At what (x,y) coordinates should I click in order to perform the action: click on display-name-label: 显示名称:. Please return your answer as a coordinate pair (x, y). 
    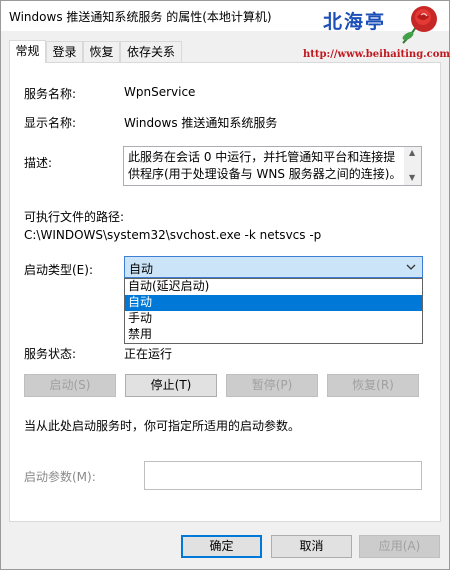
    Looking at the image, I should click on (50, 123).